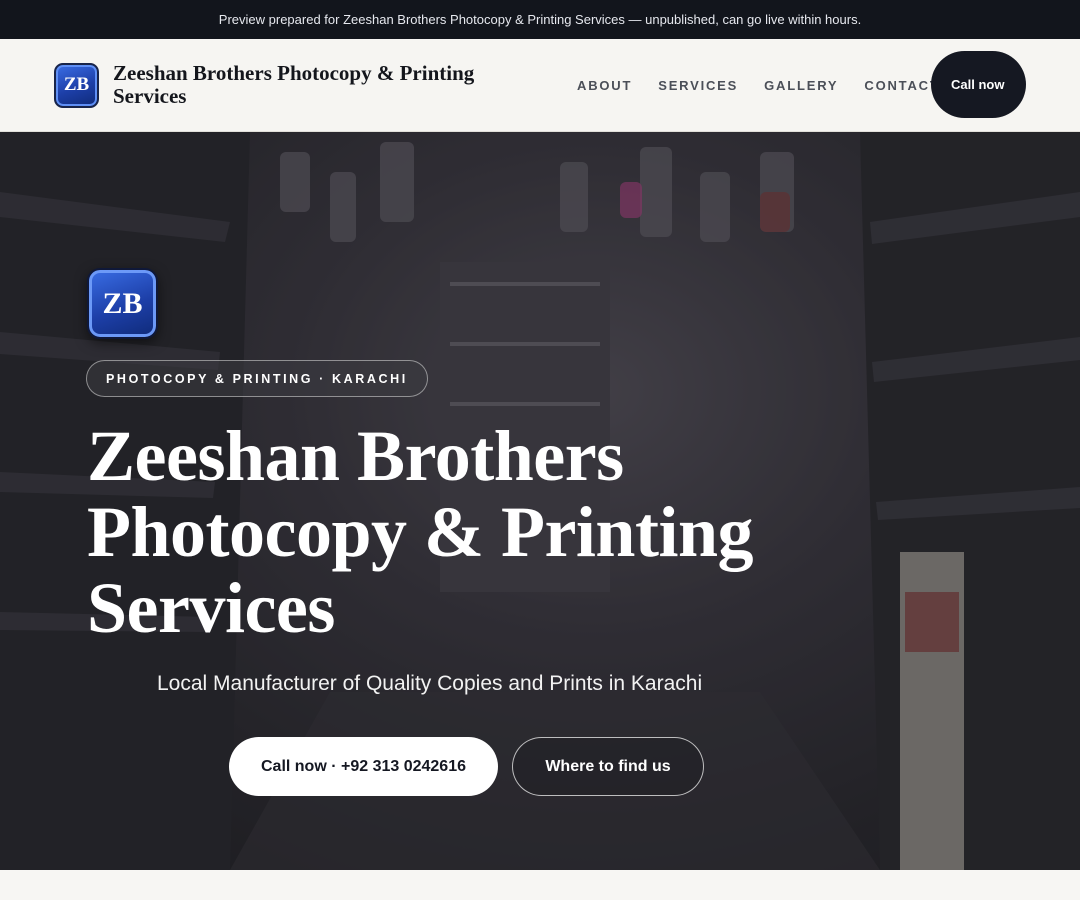  I want to click on hero-location-button: Where to find us, so click(608, 766).